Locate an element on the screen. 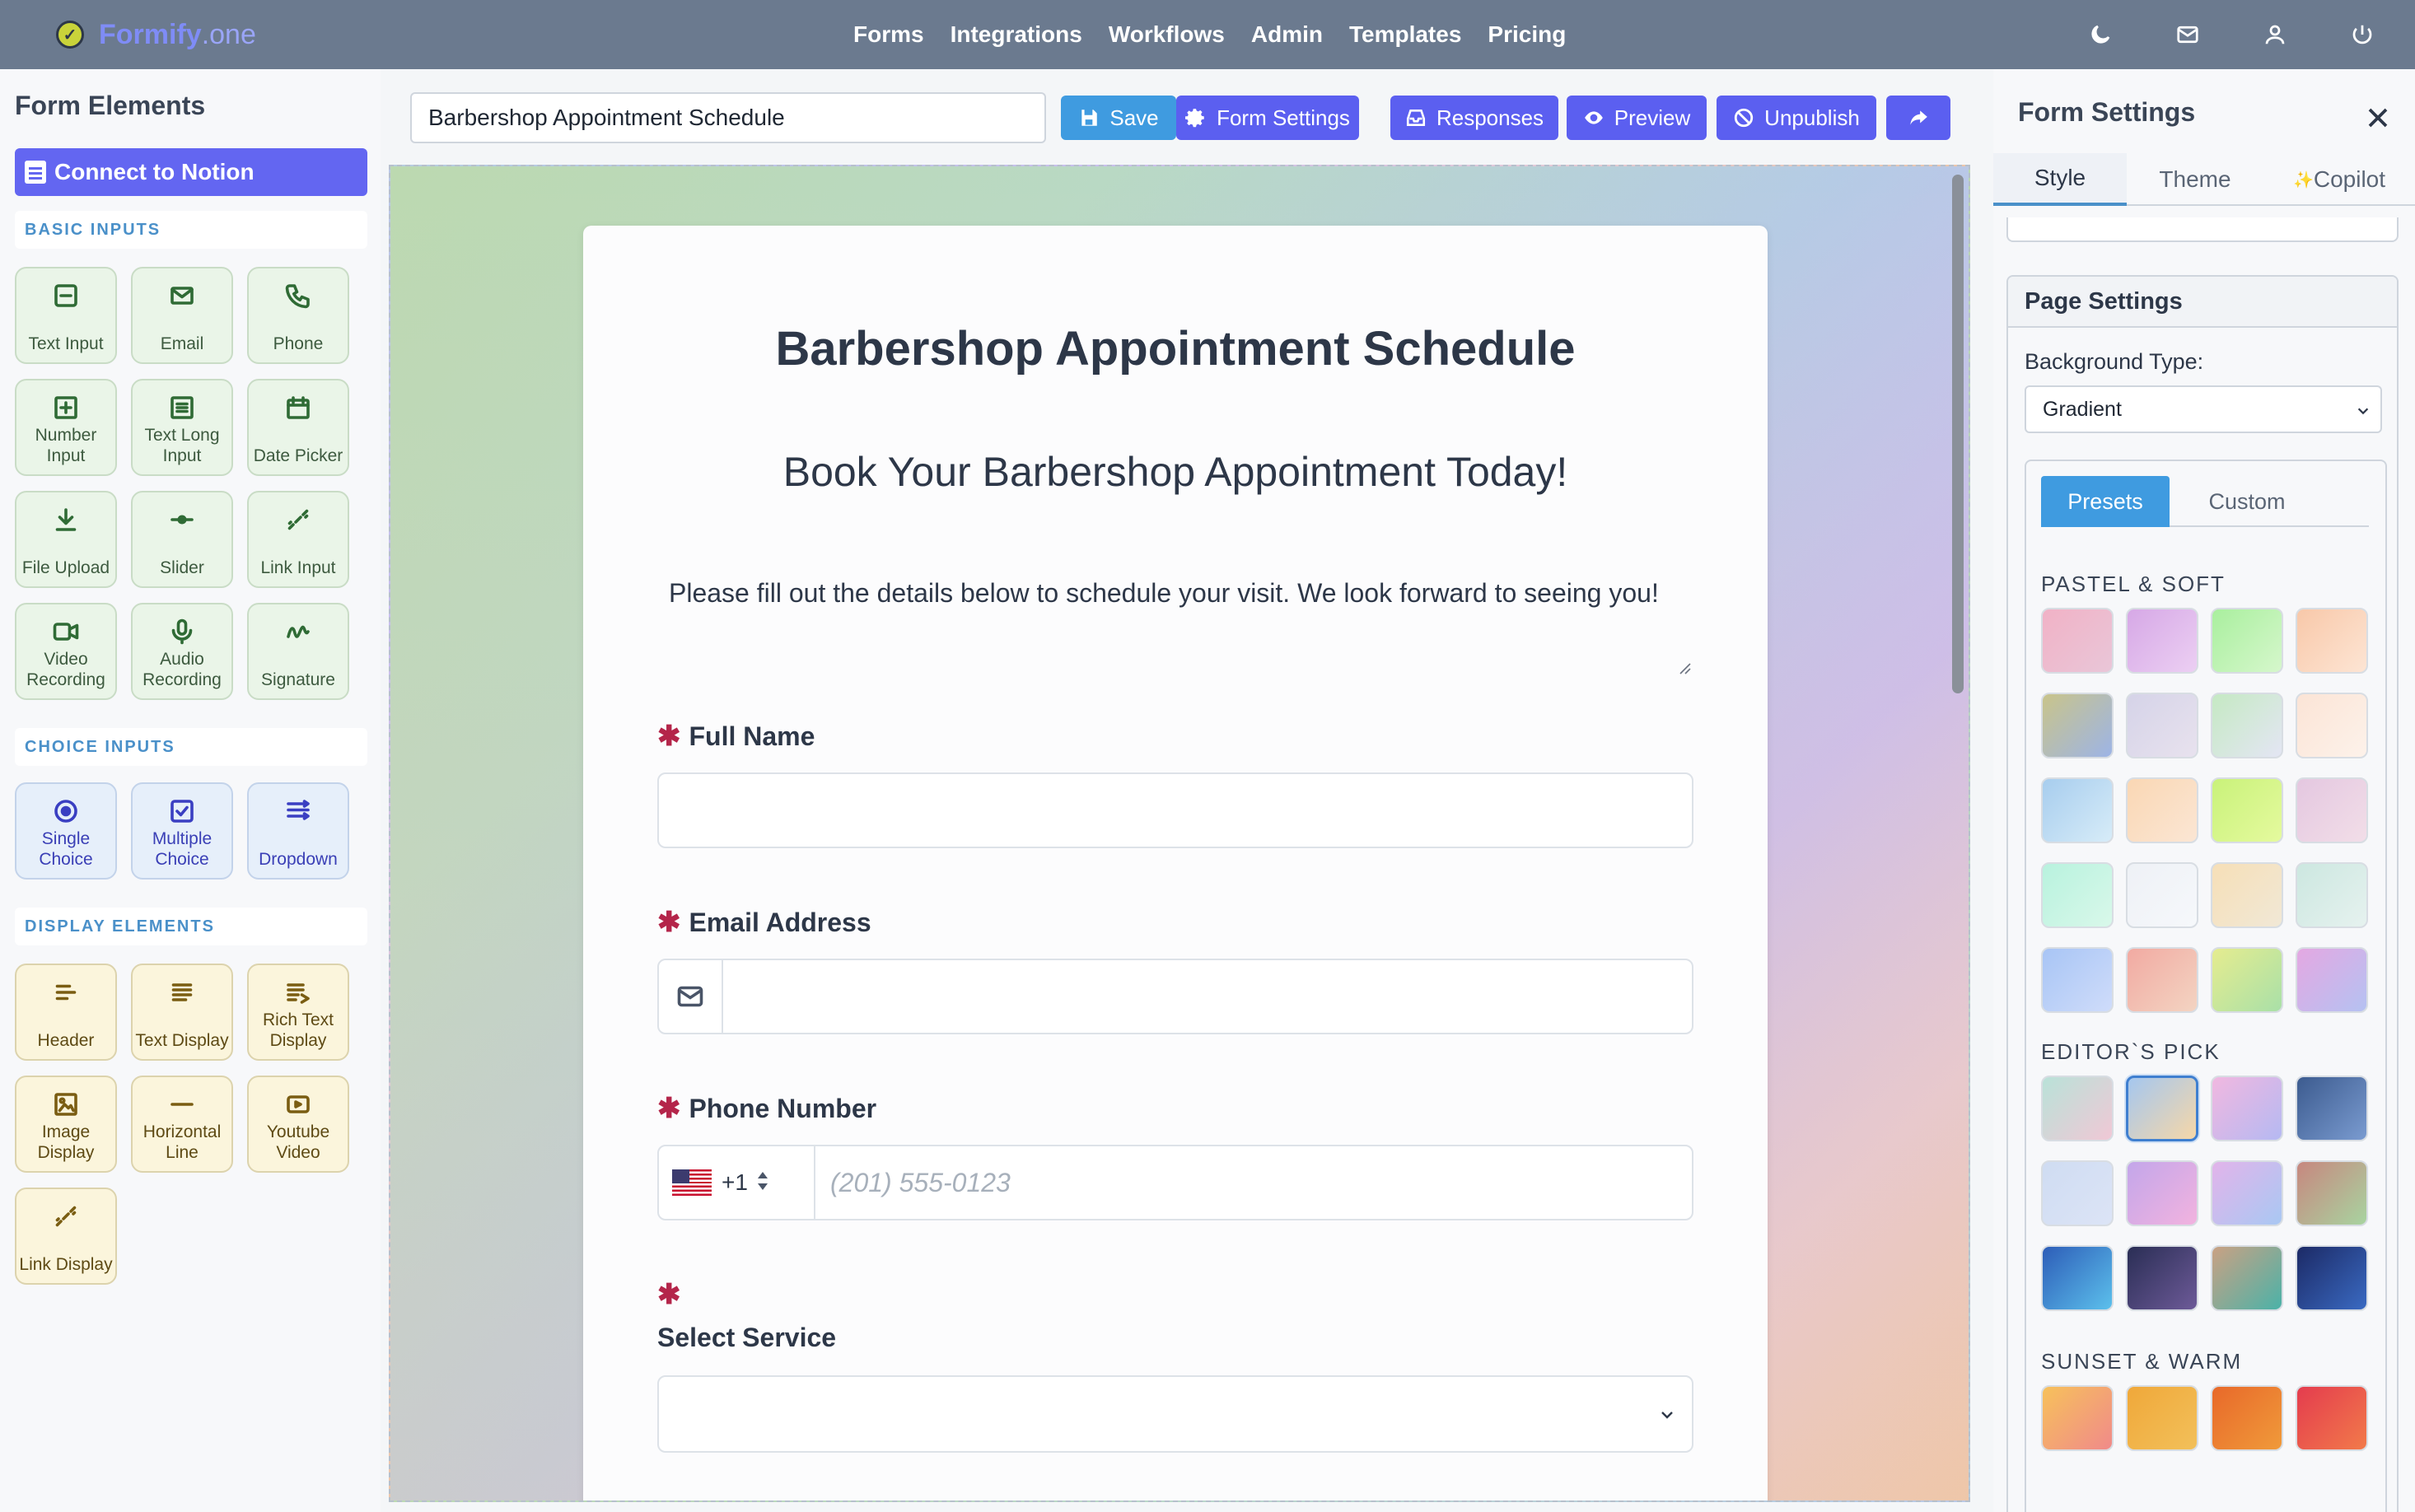 The width and height of the screenshot is (2415, 1512). element-youtube-video: Youtube Video is located at coordinates (298, 1124).